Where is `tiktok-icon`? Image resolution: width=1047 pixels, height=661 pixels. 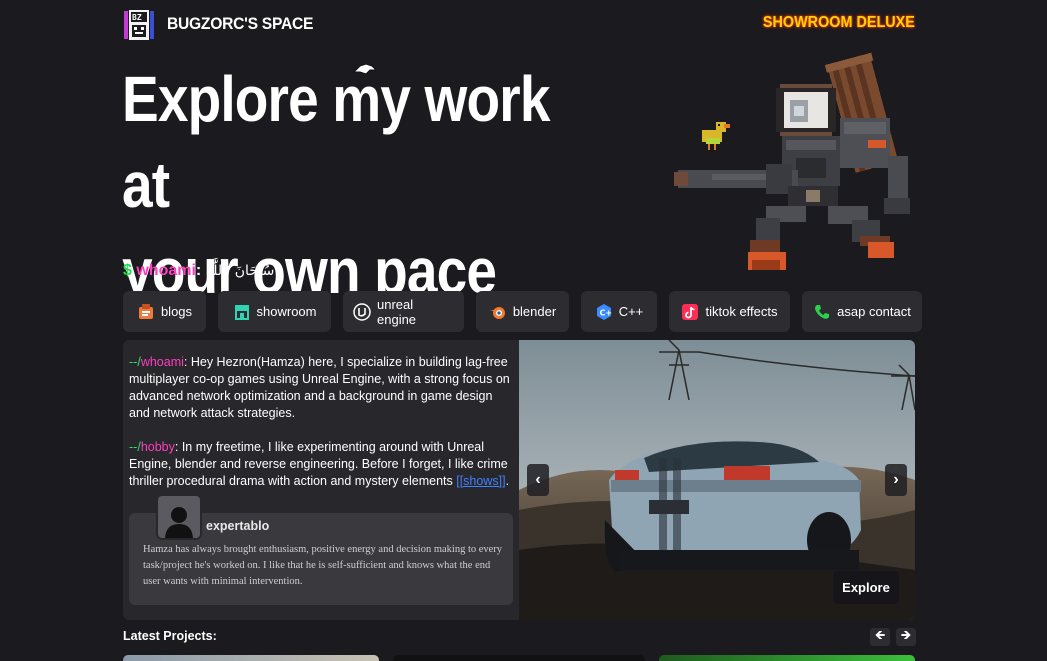
tiktok-icon is located at coordinates (690, 312).